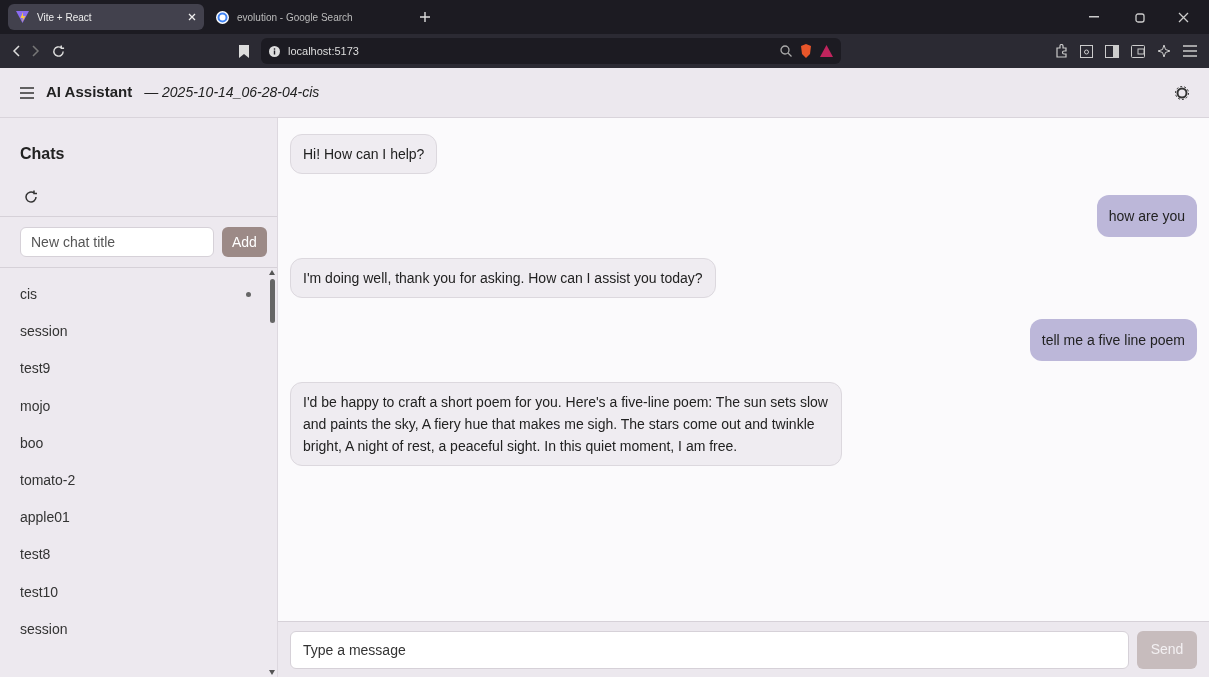 This screenshot has height=677, width=1209. What do you see at coordinates (65, 17) in the screenshot?
I see `tab-title: Vite + React` at bounding box center [65, 17].